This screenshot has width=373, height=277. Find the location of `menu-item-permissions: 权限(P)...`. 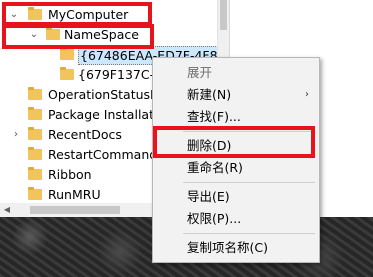

menu-item-permissions: 权限(P)... is located at coordinates (236, 219).